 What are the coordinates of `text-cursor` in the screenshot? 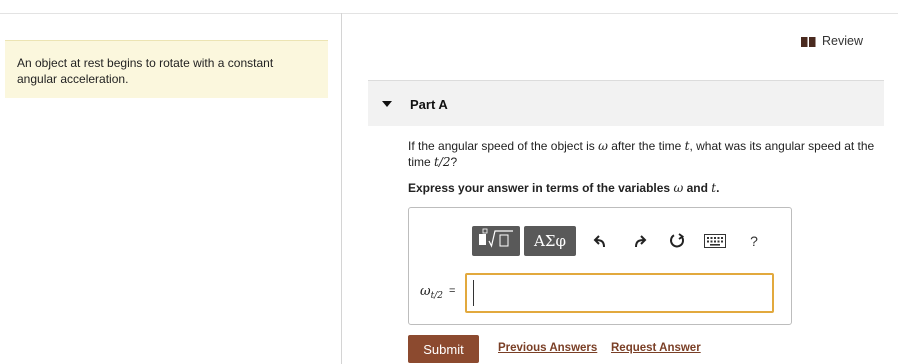 It's located at (473, 293).